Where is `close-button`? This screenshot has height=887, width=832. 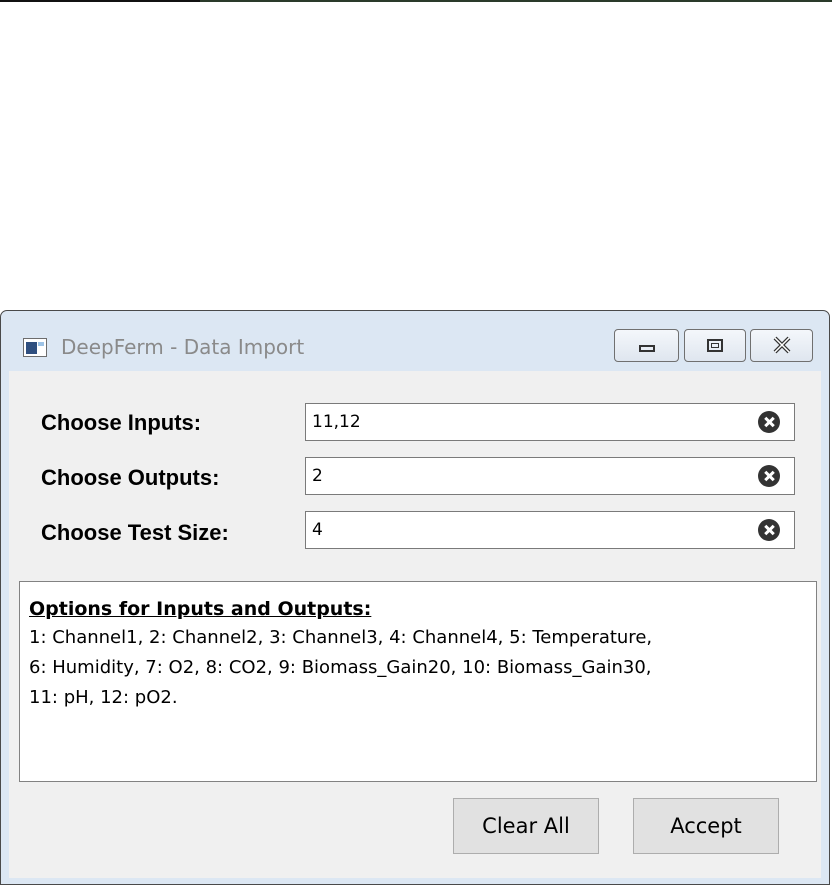
close-button is located at coordinates (781, 345).